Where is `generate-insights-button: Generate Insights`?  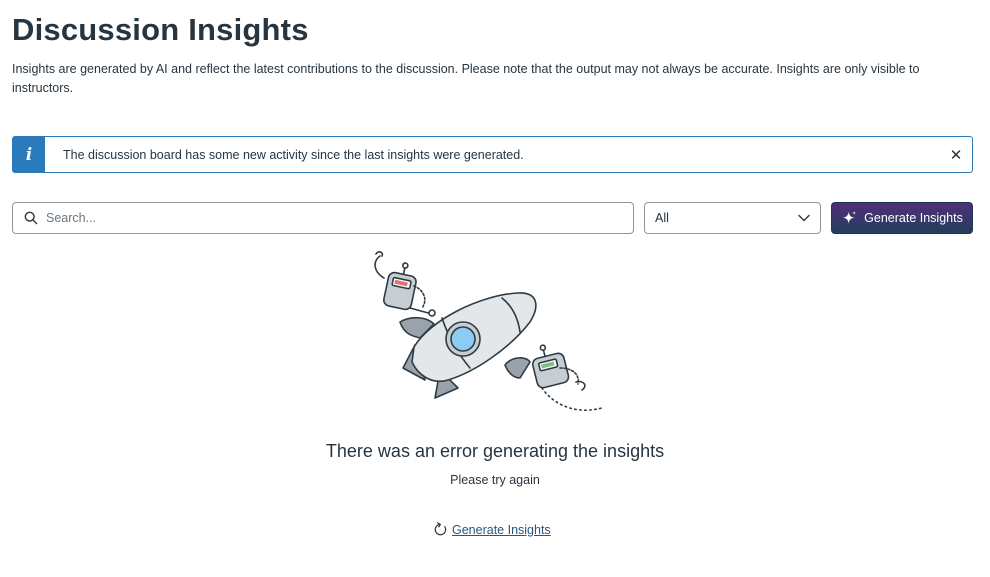 generate-insights-button: Generate Insights is located at coordinates (902, 218).